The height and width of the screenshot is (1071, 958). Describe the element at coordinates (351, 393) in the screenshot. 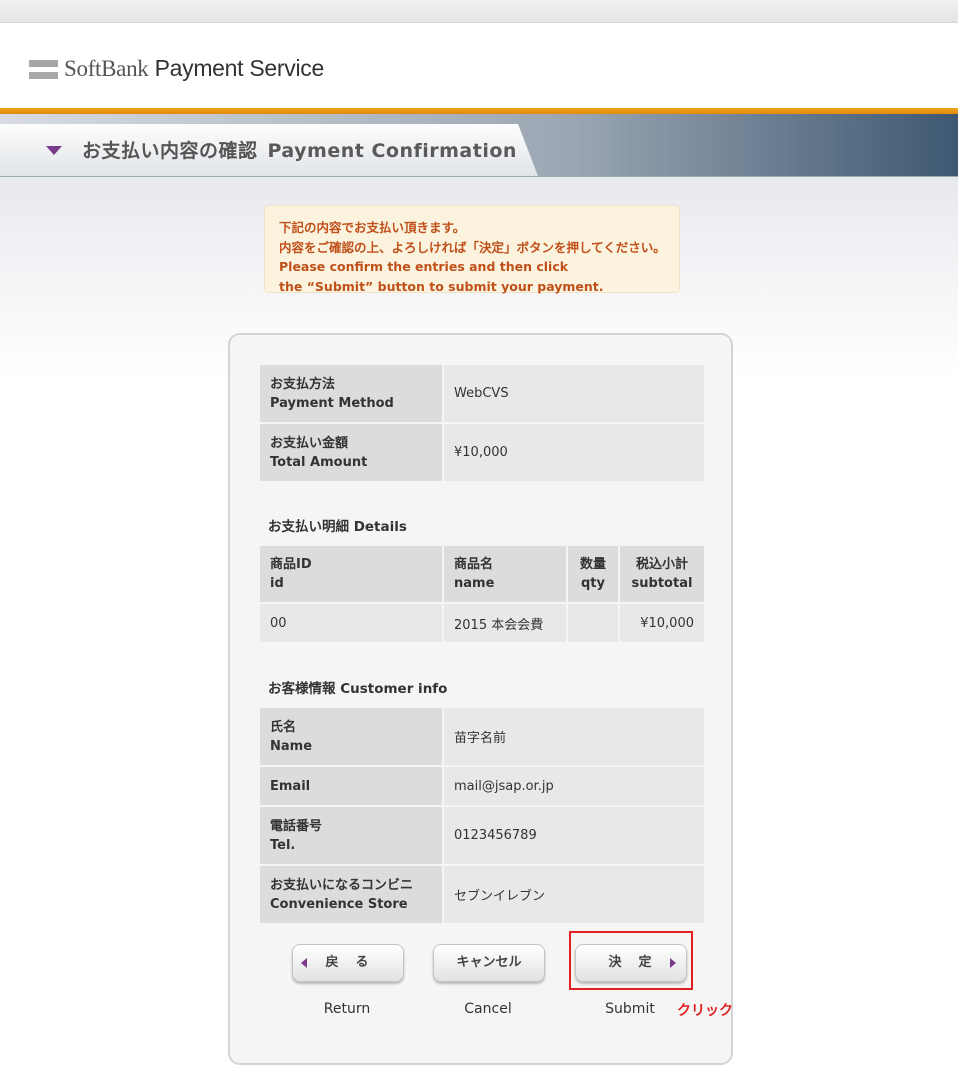

I see `payment-method-label: お支払方法 Payment Method` at that location.